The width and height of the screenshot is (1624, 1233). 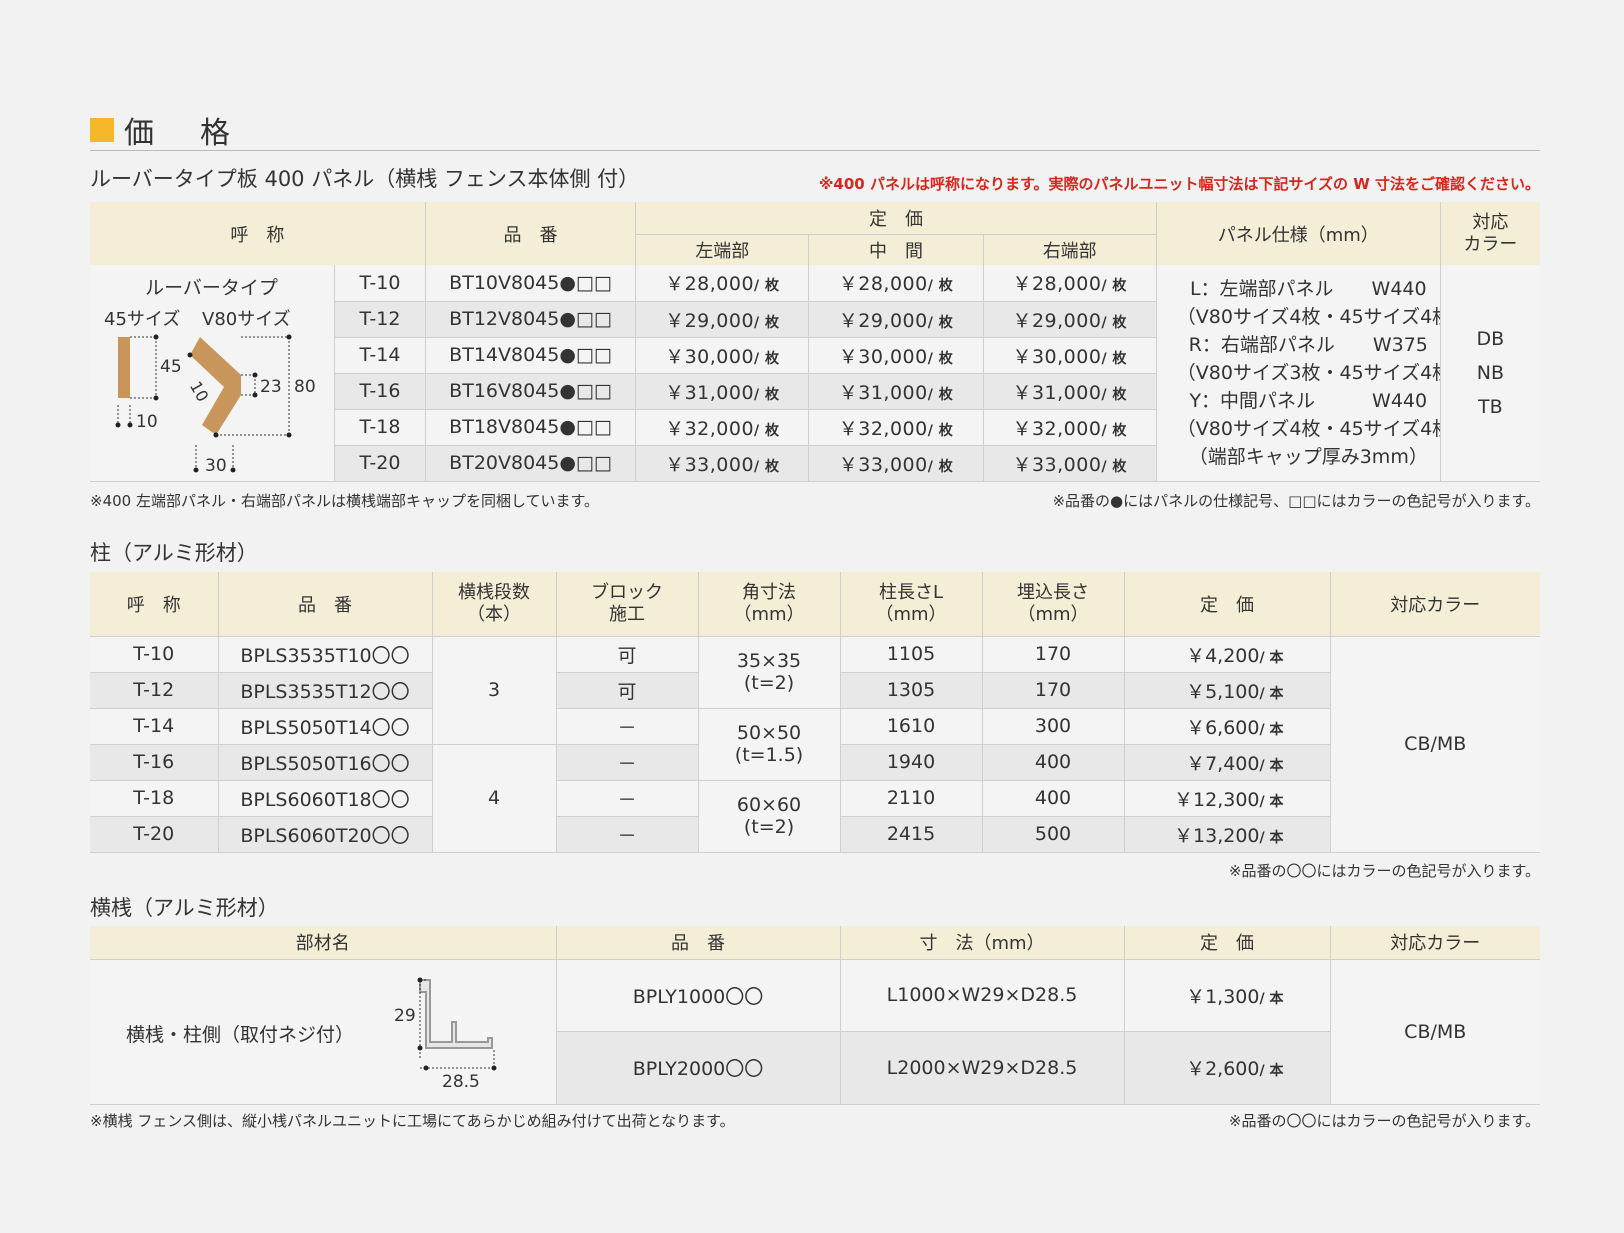 I want to click on header-divider, so click(x=815, y=150).